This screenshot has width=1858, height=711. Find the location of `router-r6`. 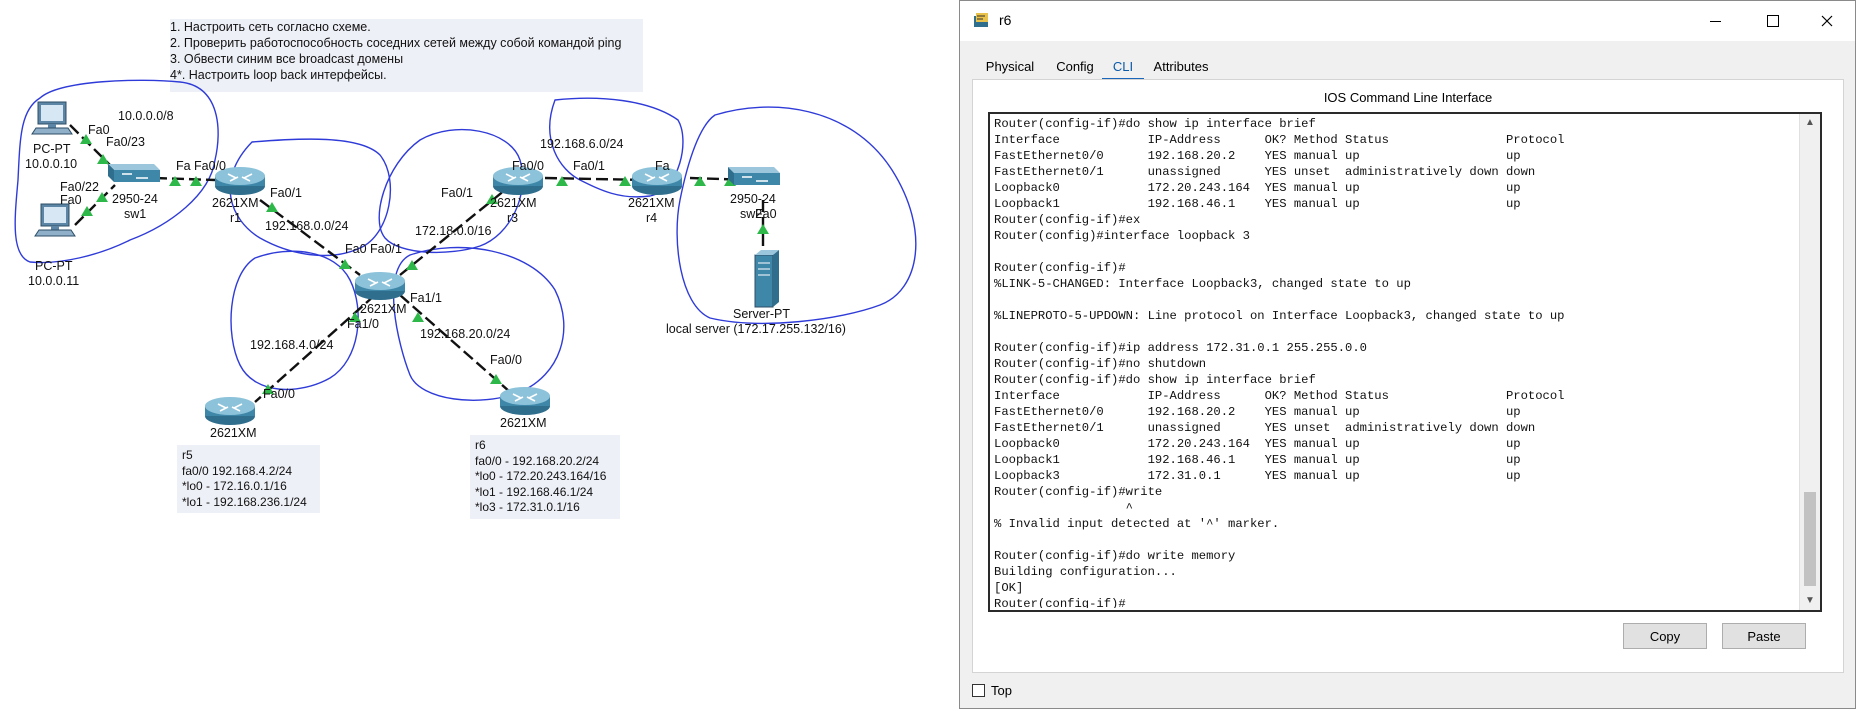

router-r6 is located at coordinates (525, 401).